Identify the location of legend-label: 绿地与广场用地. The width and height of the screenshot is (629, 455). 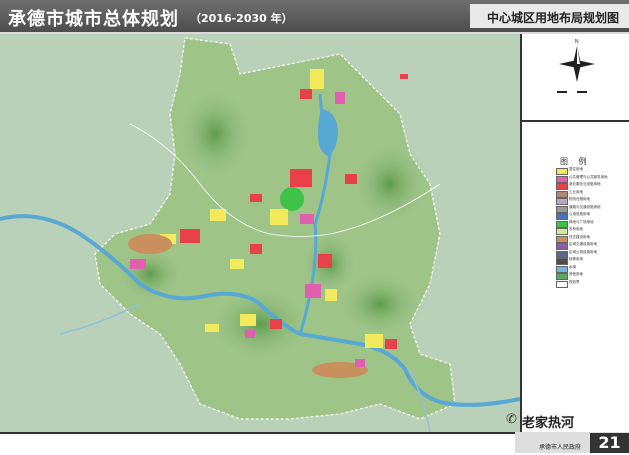
(581, 221).